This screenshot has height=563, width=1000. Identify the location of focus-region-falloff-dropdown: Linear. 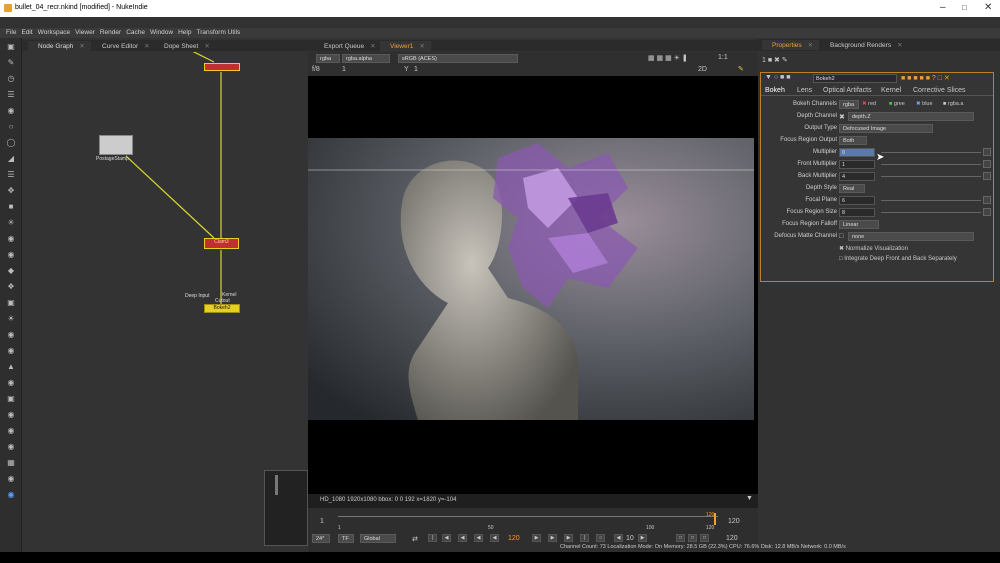
(859, 224).